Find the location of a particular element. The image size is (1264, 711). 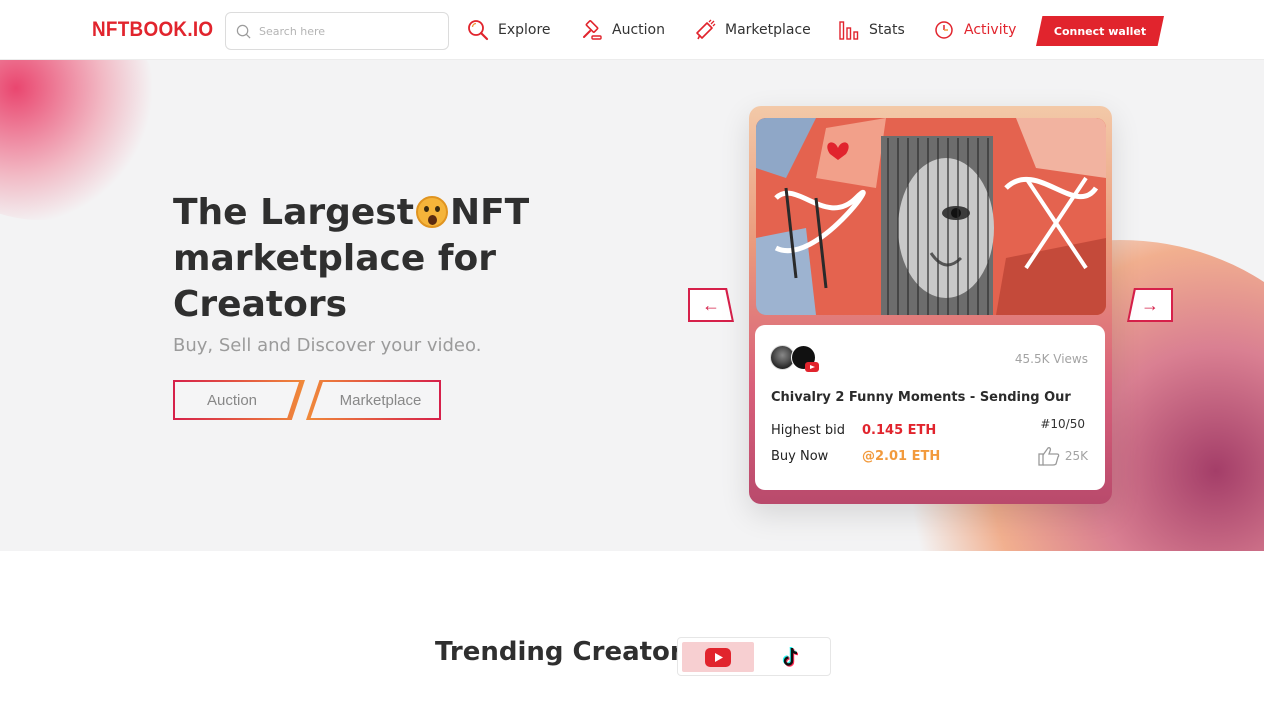

carousel-prev-button: ← is located at coordinates (711, 305).